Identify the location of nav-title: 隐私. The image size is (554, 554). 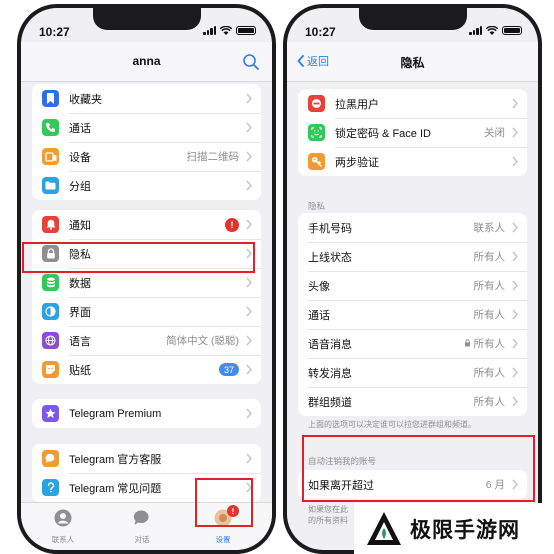
(412, 63).